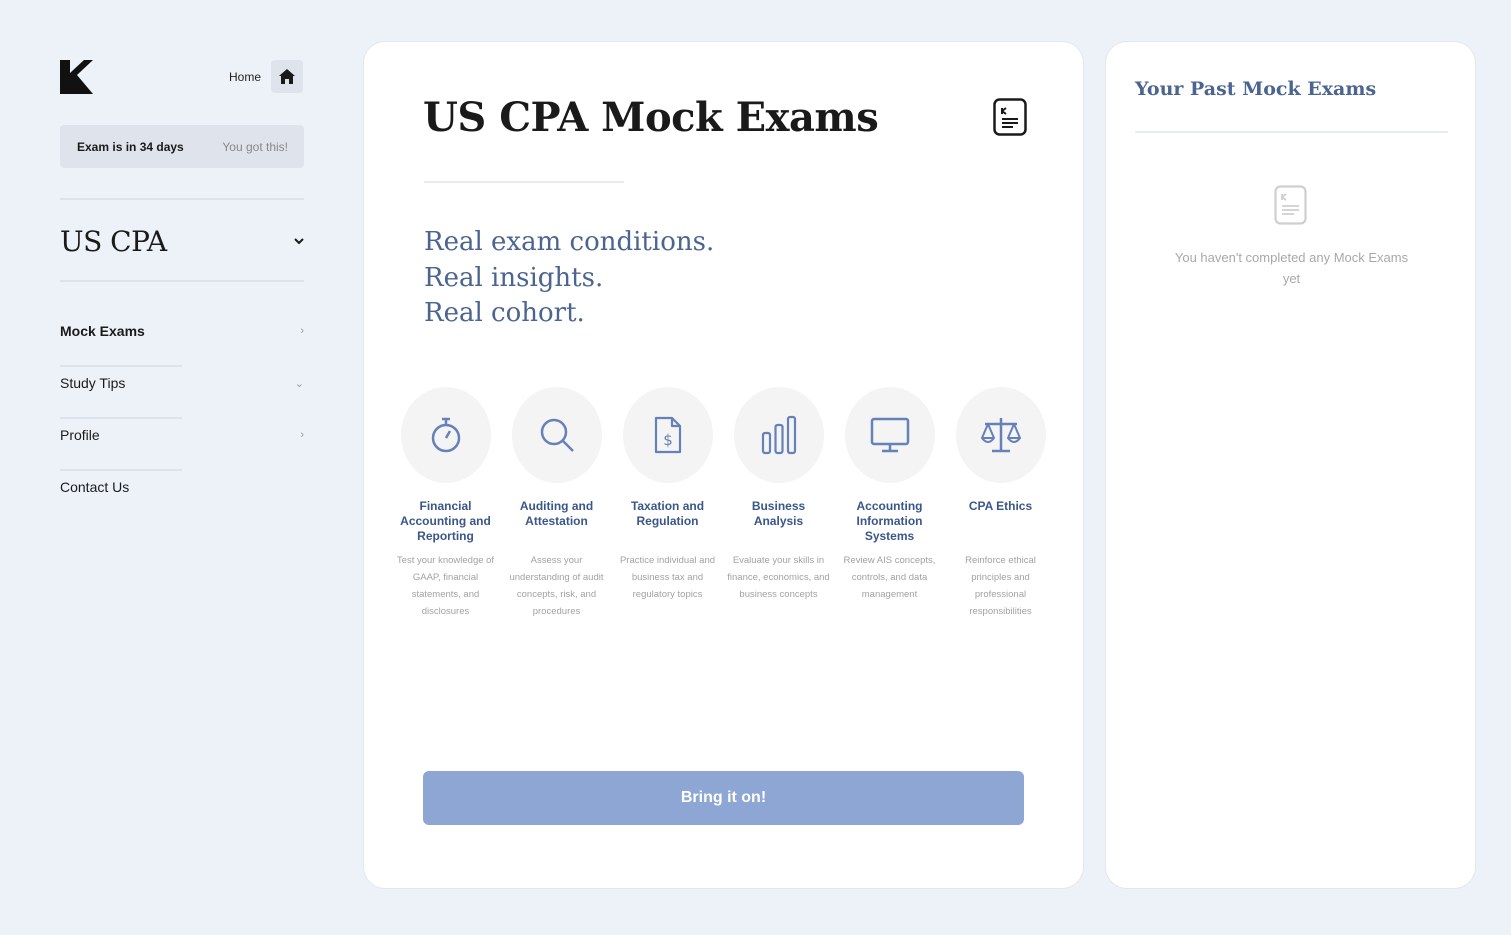 The width and height of the screenshot is (1511, 935). Describe the element at coordinates (93, 383) in the screenshot. I see `sidebar-item-label: Study Tips` at that location.